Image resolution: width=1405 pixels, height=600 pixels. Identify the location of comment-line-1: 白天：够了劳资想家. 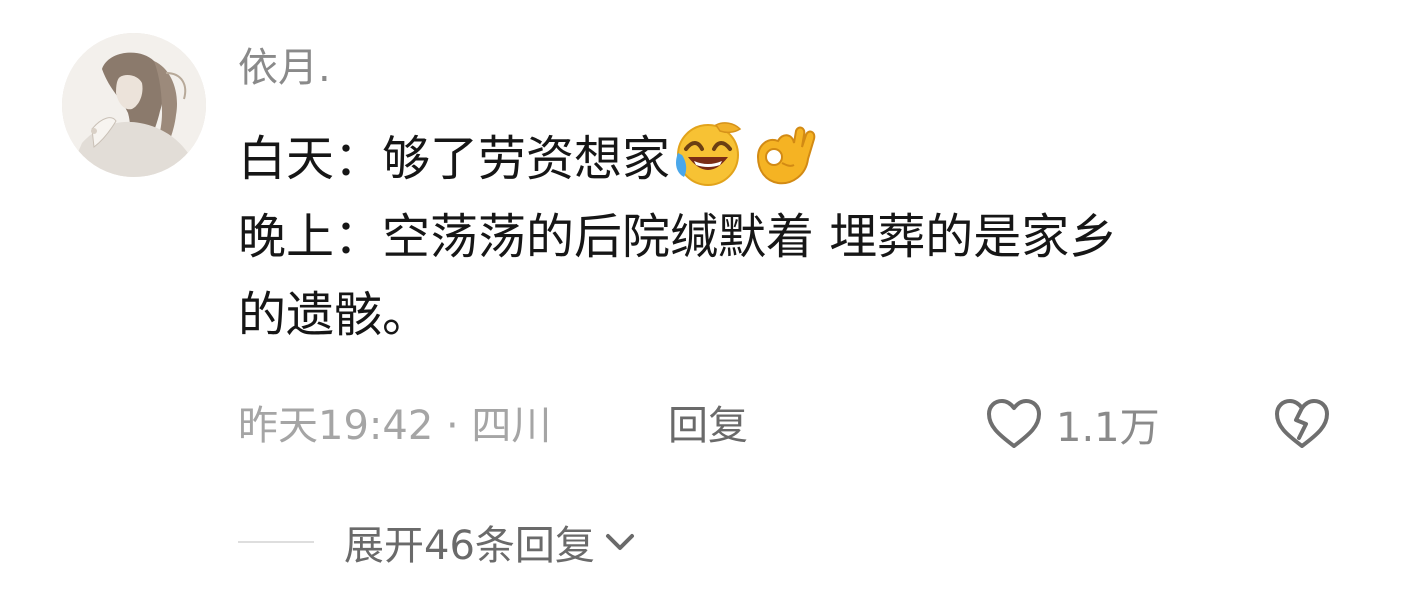
(798, 158).